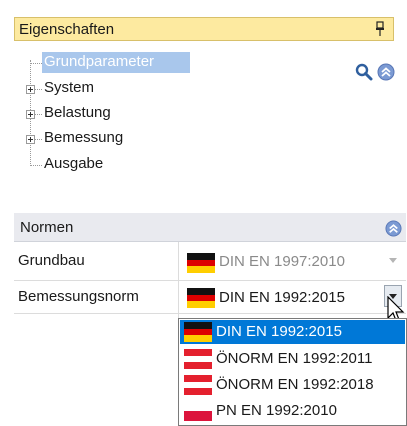 The height and width of the screenshot is (426, 407). Describe the element at coordinates (282, 261) in the screenshot. I see `grundbau-value: DIN EN 1997:2010` at that location.